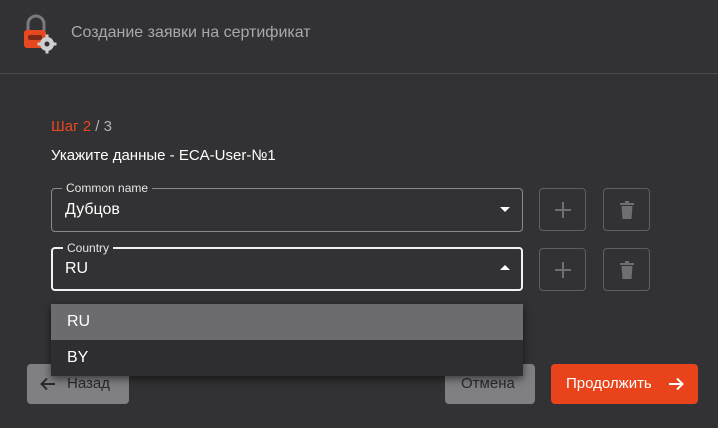  What do you see at coordinates (287, 266) in the screenshot?
I see `country-select: Country RU` at bounding box center [287, 266].